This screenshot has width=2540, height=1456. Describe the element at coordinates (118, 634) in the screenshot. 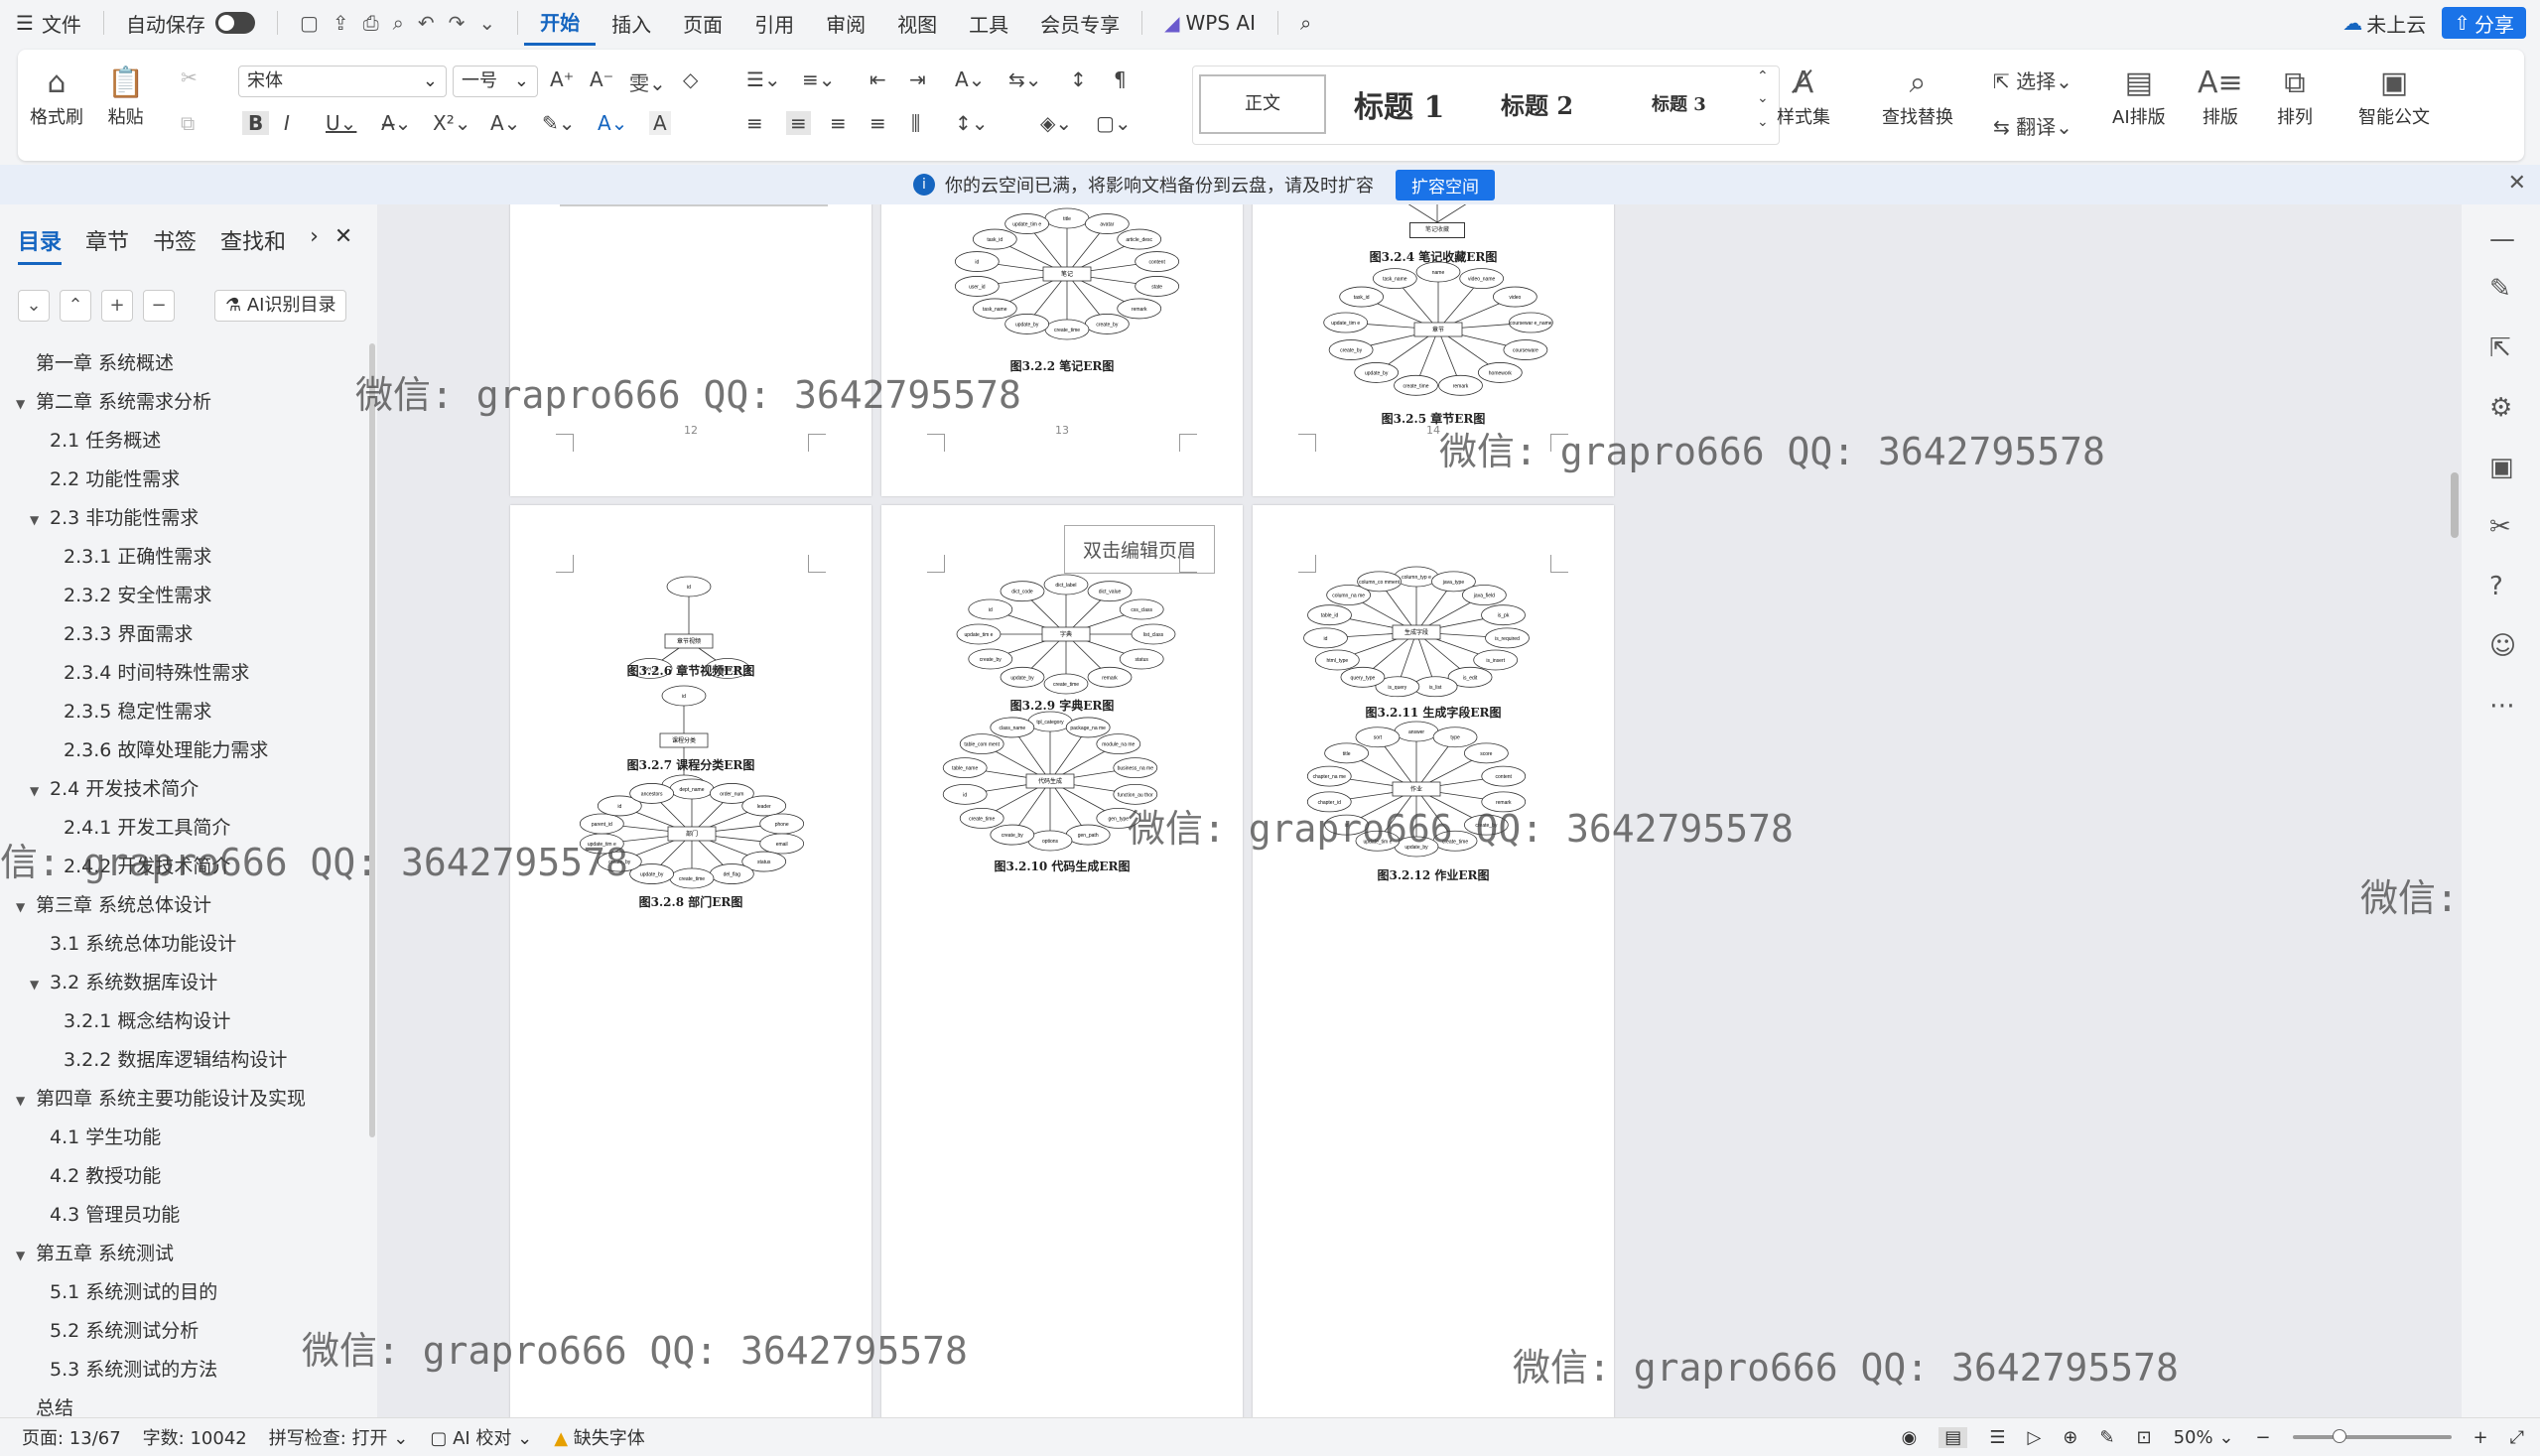

I see `toc-item: 2.3.3 界面需求` at that location.